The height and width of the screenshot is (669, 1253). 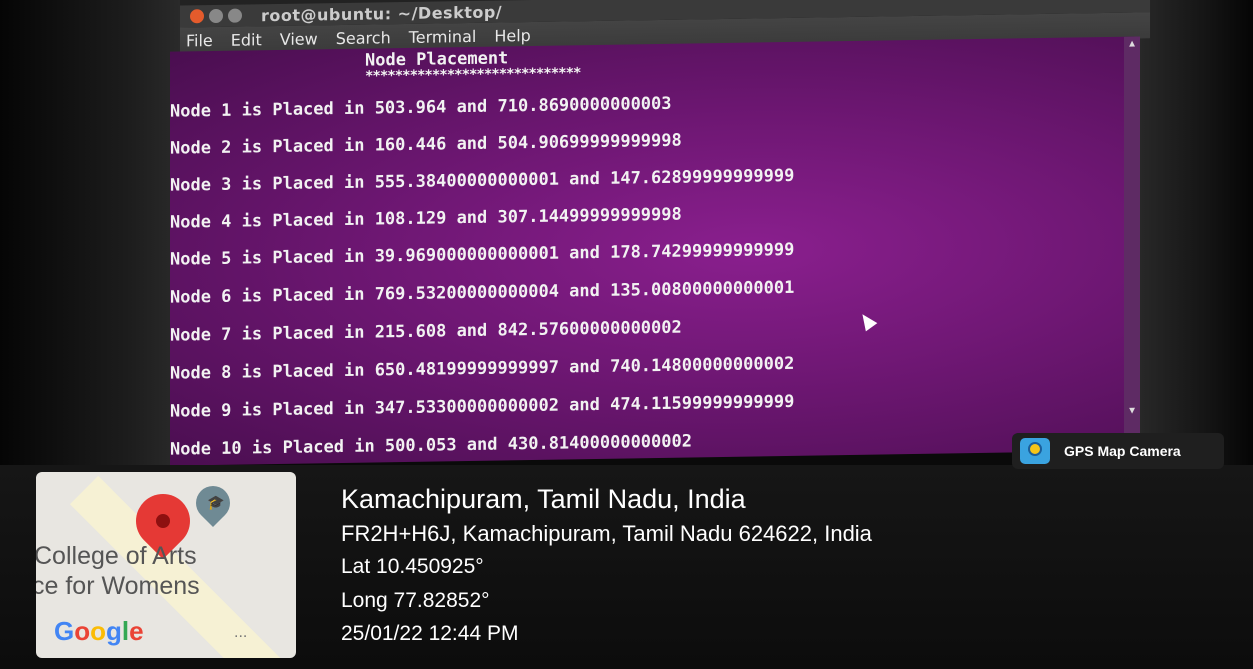 What do you see at coordinates (382, 13) in the screenshot?
I see `window-title: root@ubuntu: ~/Desktop/` at bounding box center [382, 13].